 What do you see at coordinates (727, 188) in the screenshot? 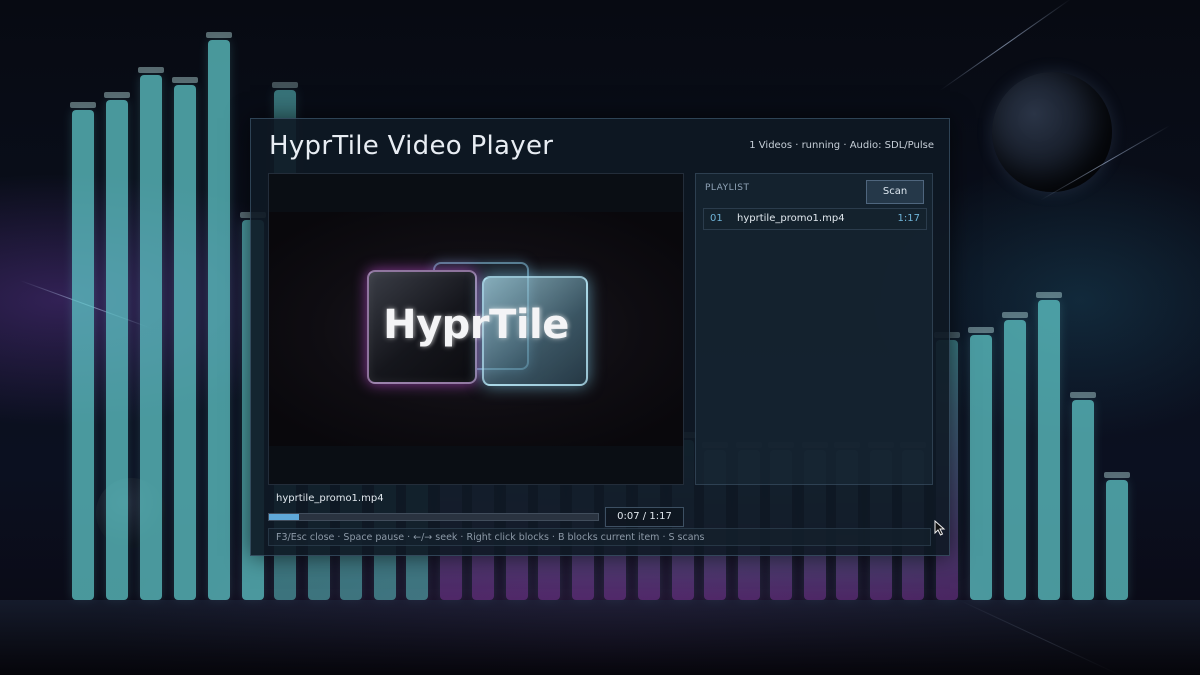
I see `playlist-label: PLAYLIST` at bounding box center [727, 188].